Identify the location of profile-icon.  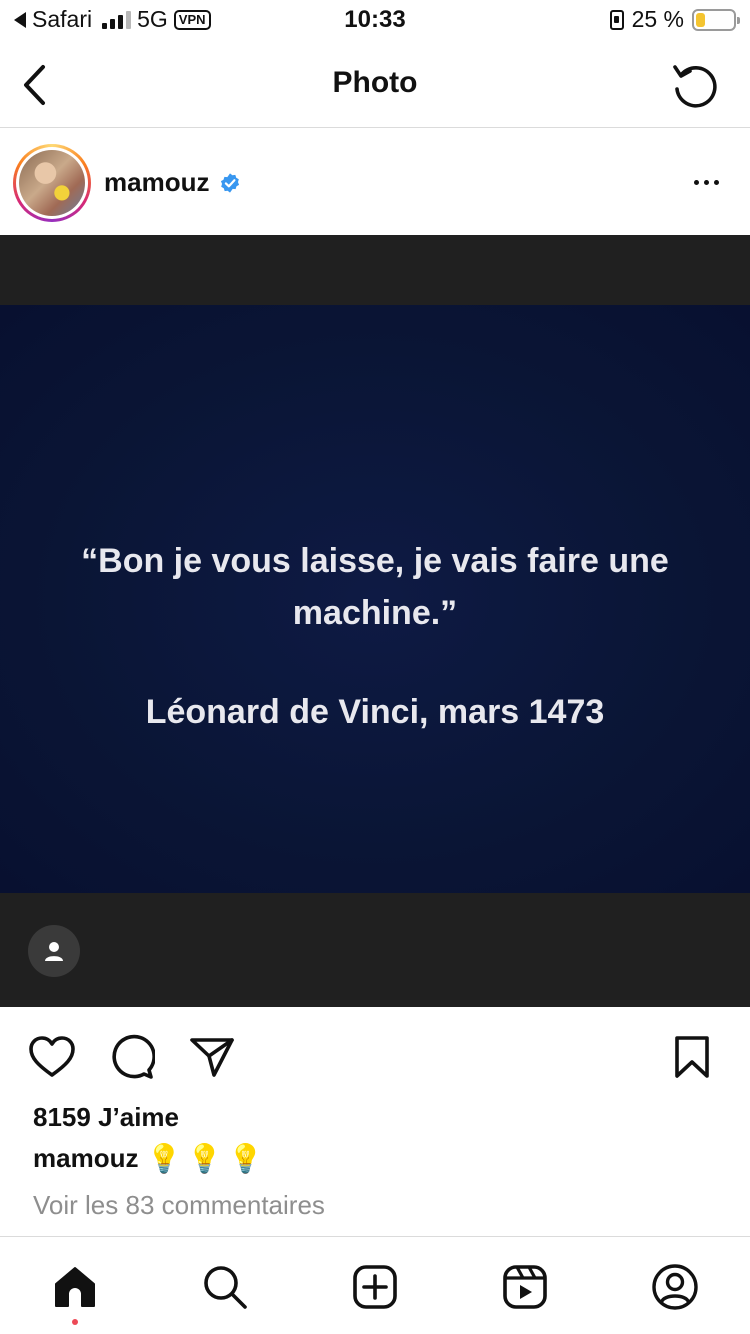
(675, 1287).